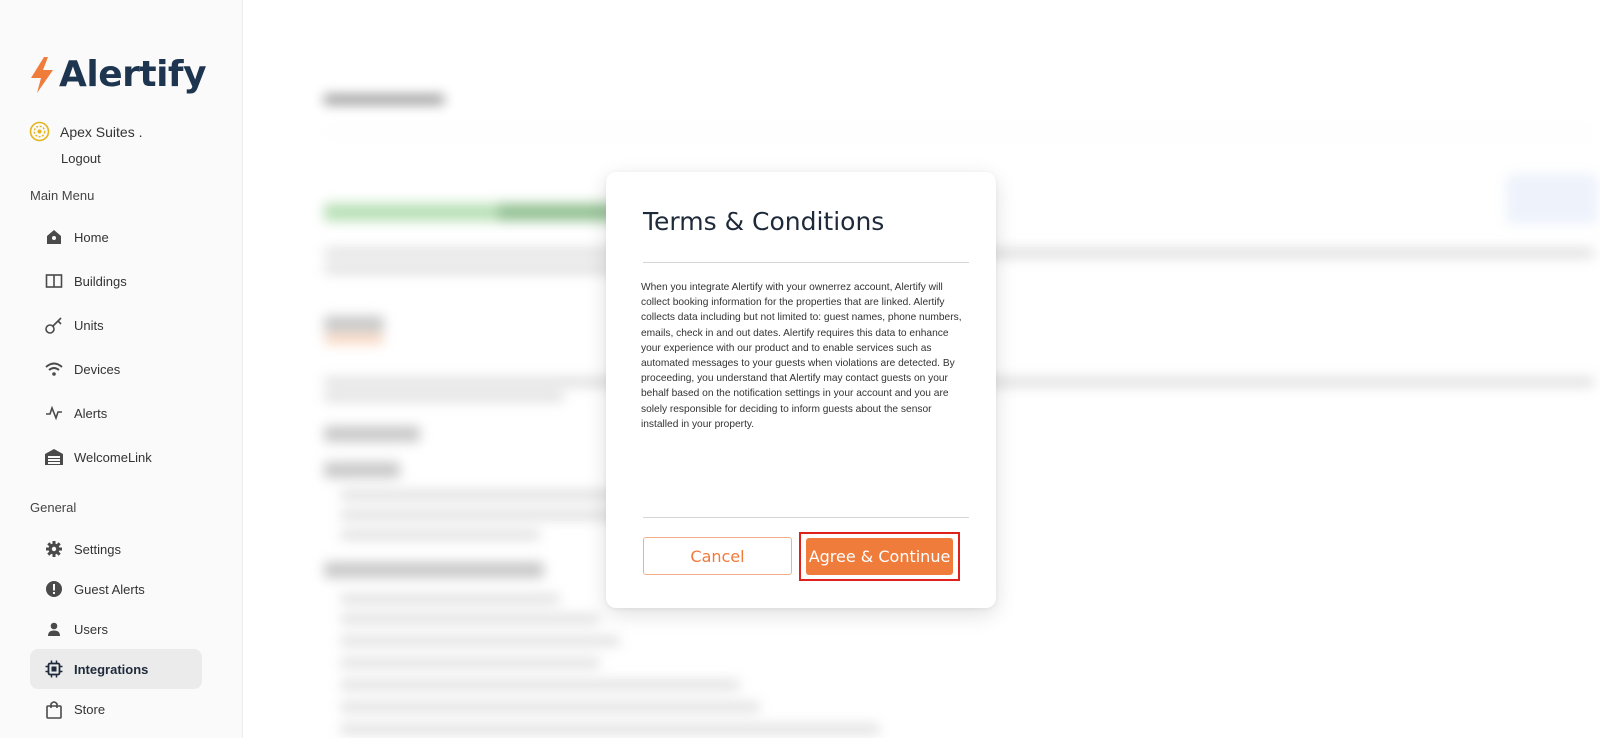 The image size is (1600, 738). I want to click on modal-divider-bottom, so click(806, 517).